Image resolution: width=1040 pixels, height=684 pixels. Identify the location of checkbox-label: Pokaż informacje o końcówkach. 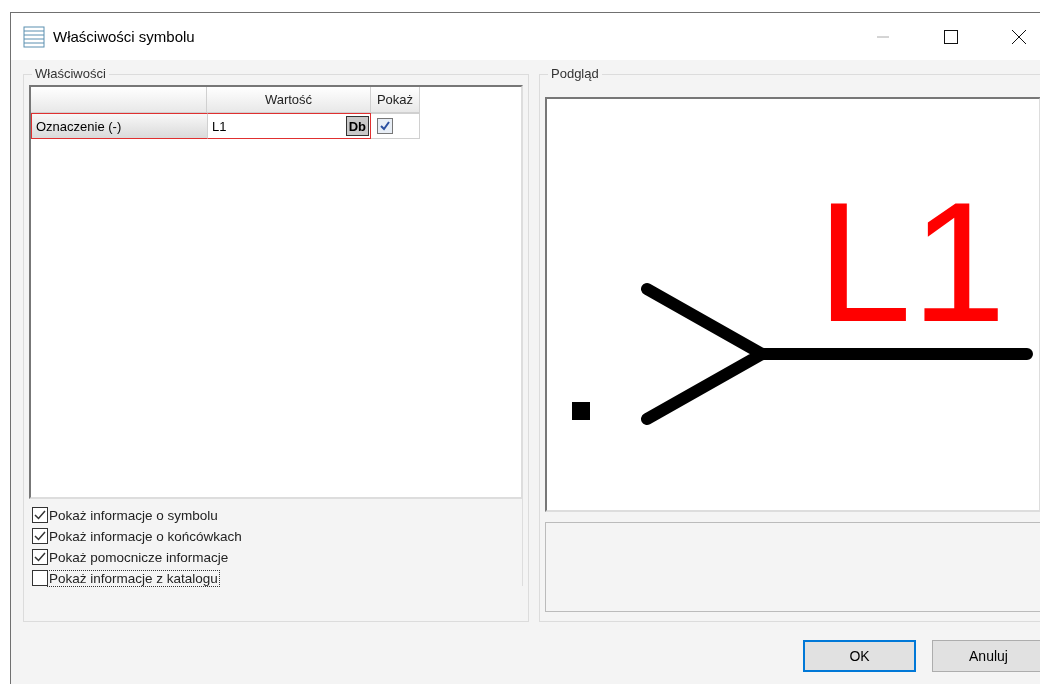
(145, 536).